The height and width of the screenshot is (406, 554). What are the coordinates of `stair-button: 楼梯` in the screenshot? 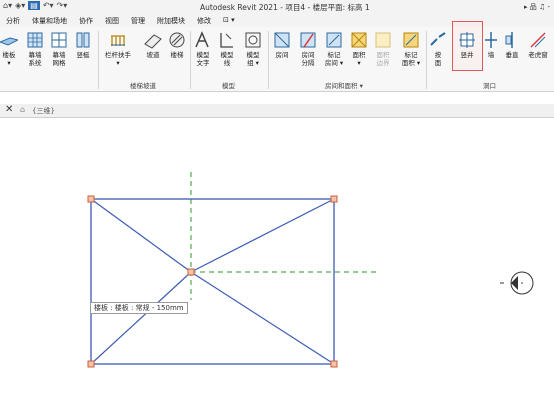 It's located at (177, 45).